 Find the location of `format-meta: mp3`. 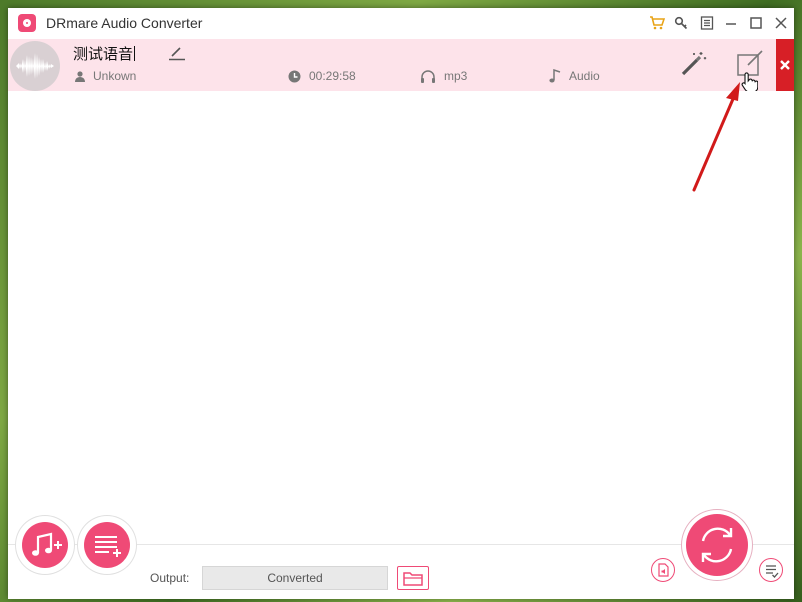

format-meta: mp3 is located at coordinates (443, 76).